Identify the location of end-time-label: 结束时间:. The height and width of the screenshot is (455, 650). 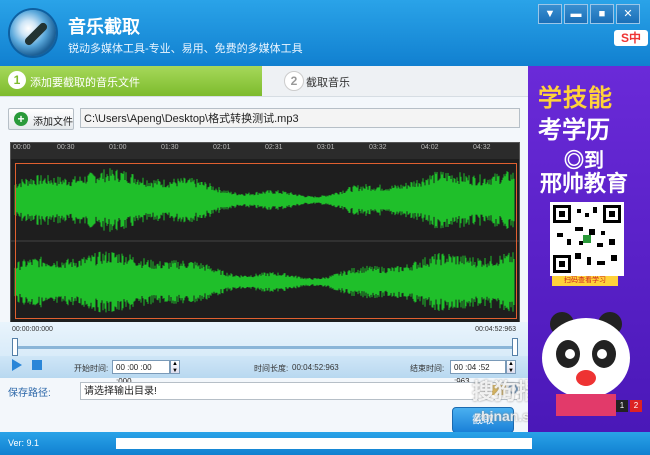
(427, 368).